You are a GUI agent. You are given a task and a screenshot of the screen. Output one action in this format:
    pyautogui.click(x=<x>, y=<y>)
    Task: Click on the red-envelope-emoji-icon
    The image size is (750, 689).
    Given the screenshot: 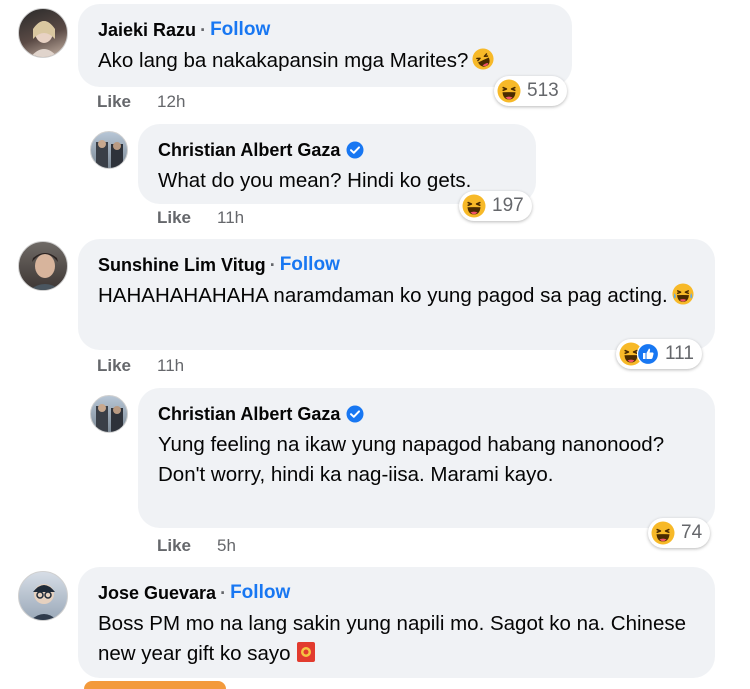 What is the action you would take?
    pyautogui.click(x=305, y=652)
    